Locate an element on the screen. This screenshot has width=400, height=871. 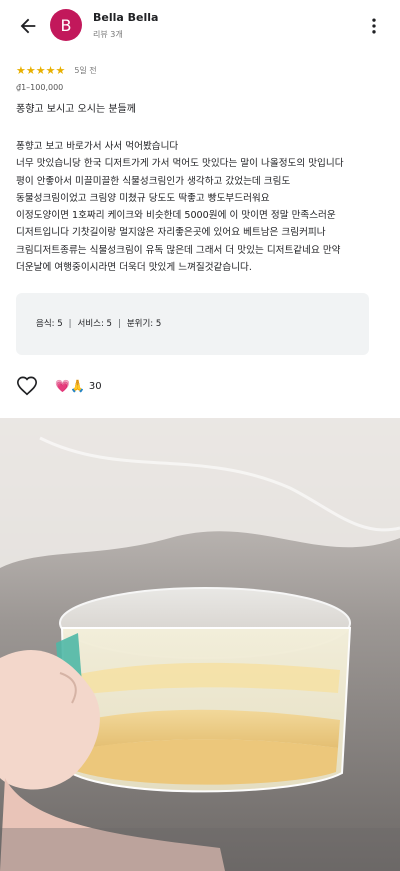
reviewer-meta: 리뷰 3개 is located at coordinates (108, 34).